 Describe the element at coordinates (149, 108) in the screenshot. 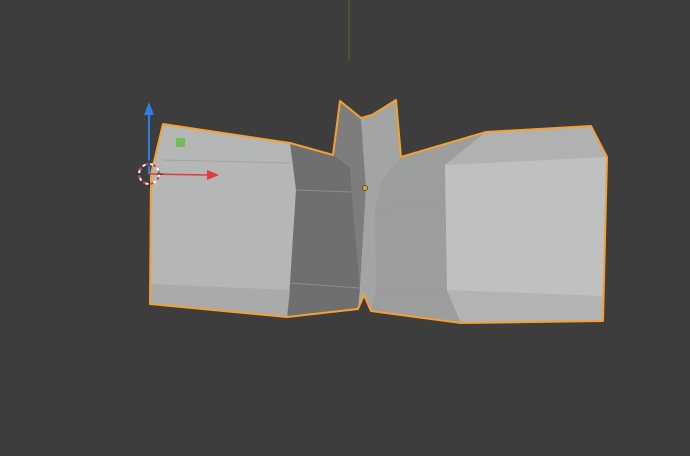

I see `z-axis-arrow-icon` at that location.